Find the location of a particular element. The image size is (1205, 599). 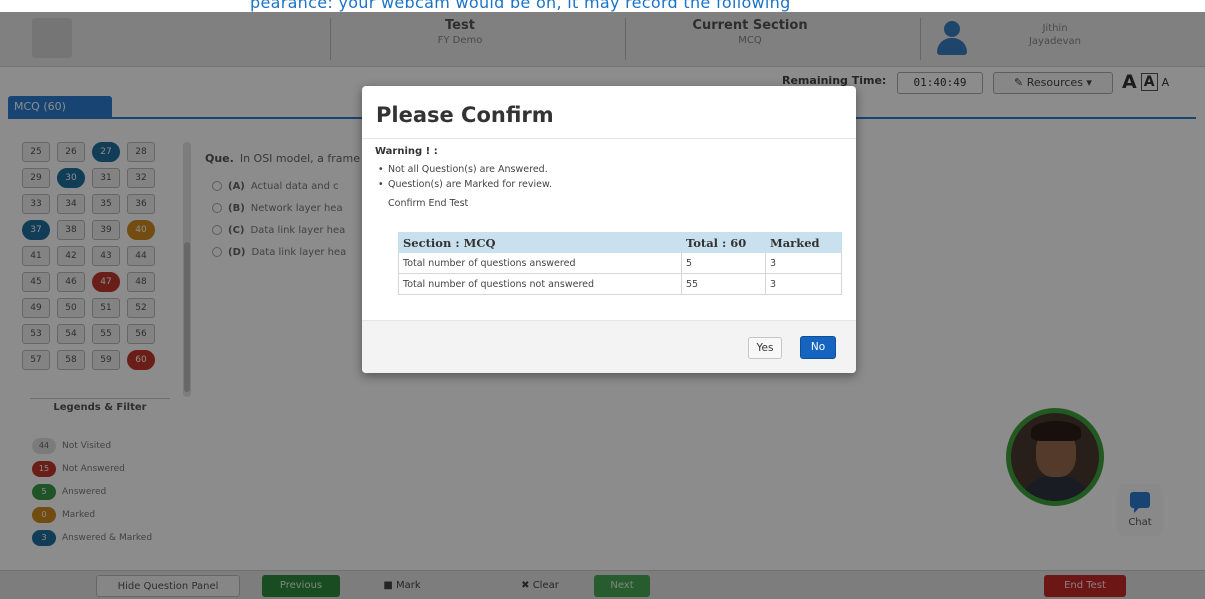

table-header-row: Section : MCQ Total : 60 Marked is located at coordinates (620, 242).